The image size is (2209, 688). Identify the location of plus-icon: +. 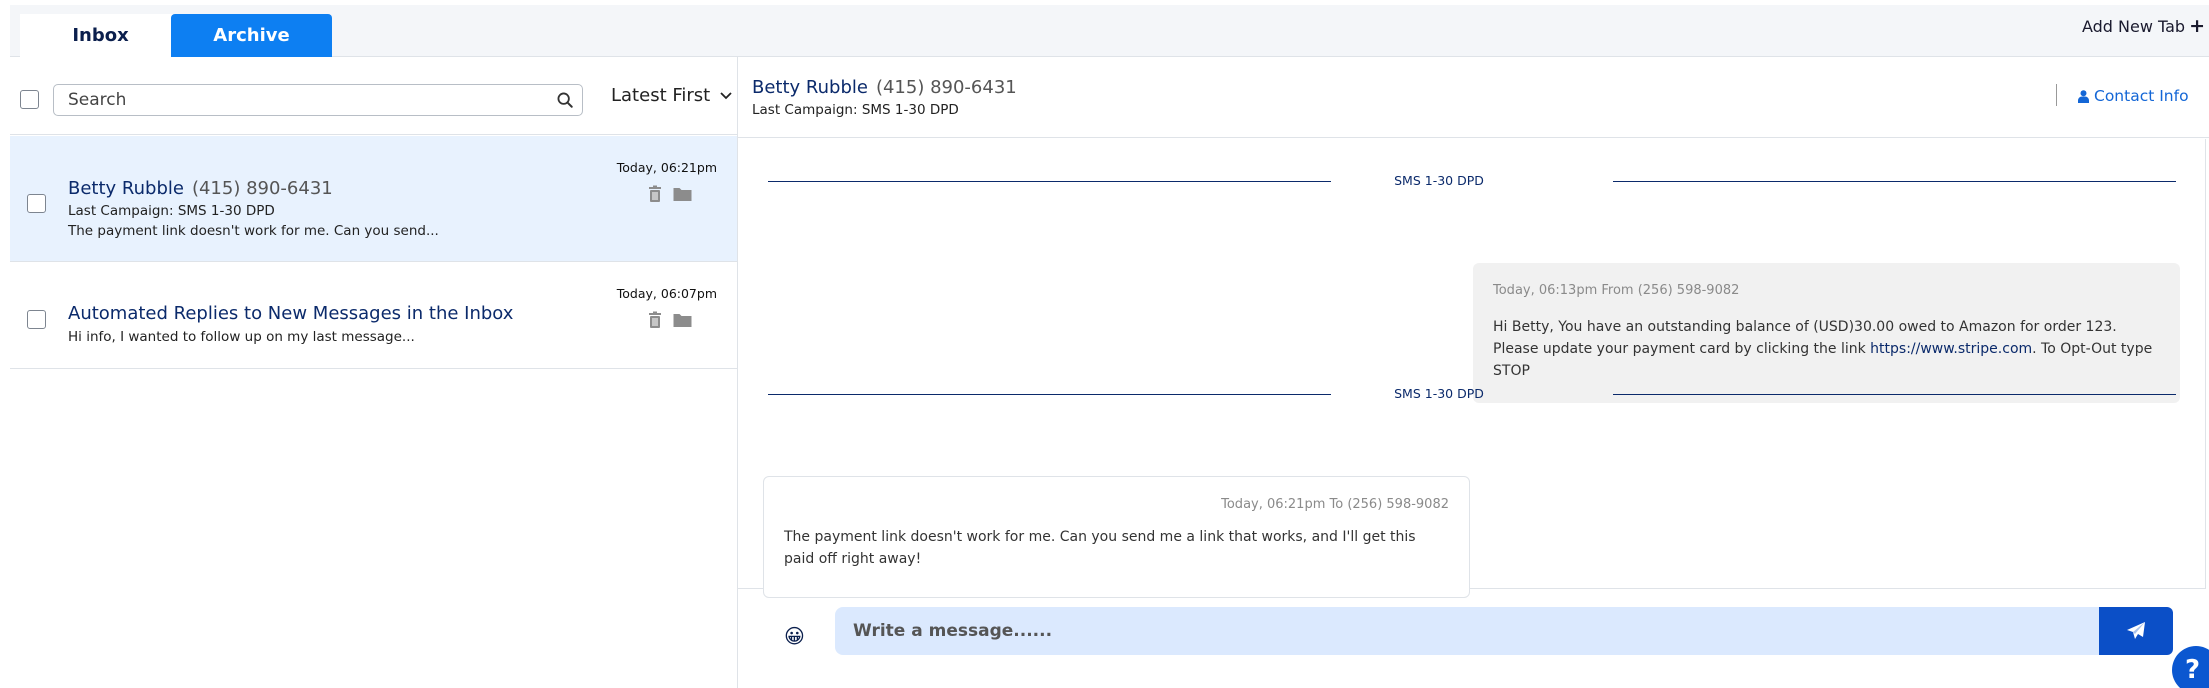
(2197, 26).